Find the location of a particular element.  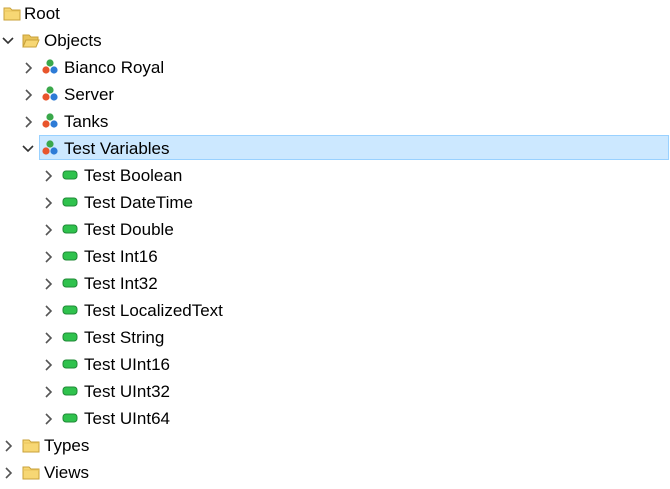

tree-node-bianco-royal: Bianco Royal is located at coordinates (335, 67).